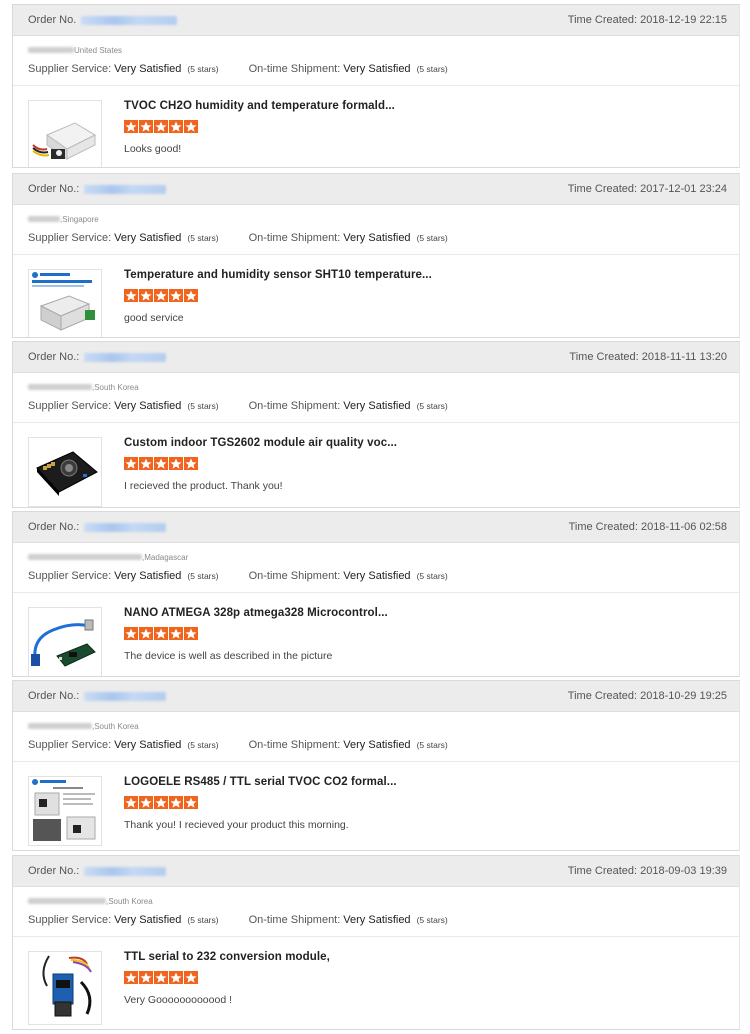 This screenshot has width=750, height=1034. Describe the element at coordinates (178, 1000) in the screenshot. I see `feedback-text: Very Goooooooooood !` at that location.